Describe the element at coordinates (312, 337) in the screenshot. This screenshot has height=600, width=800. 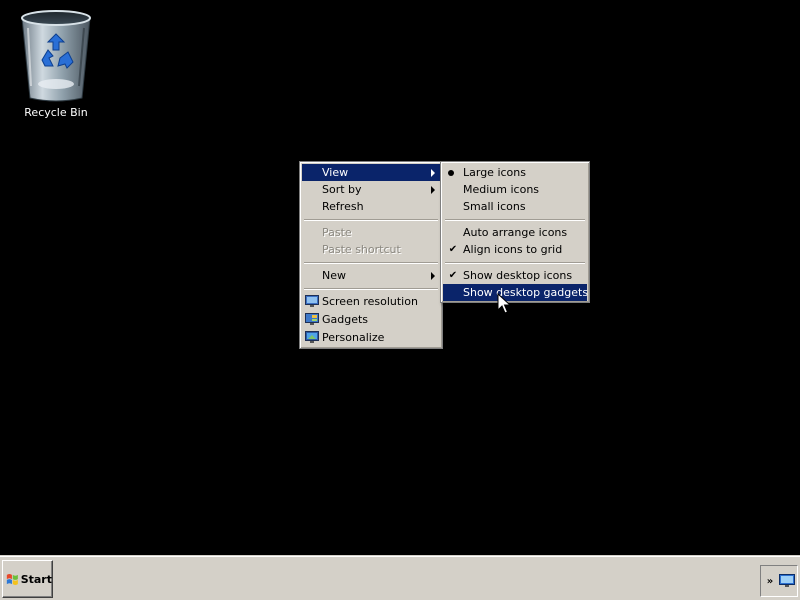
I see `personalize-icon` at that location.